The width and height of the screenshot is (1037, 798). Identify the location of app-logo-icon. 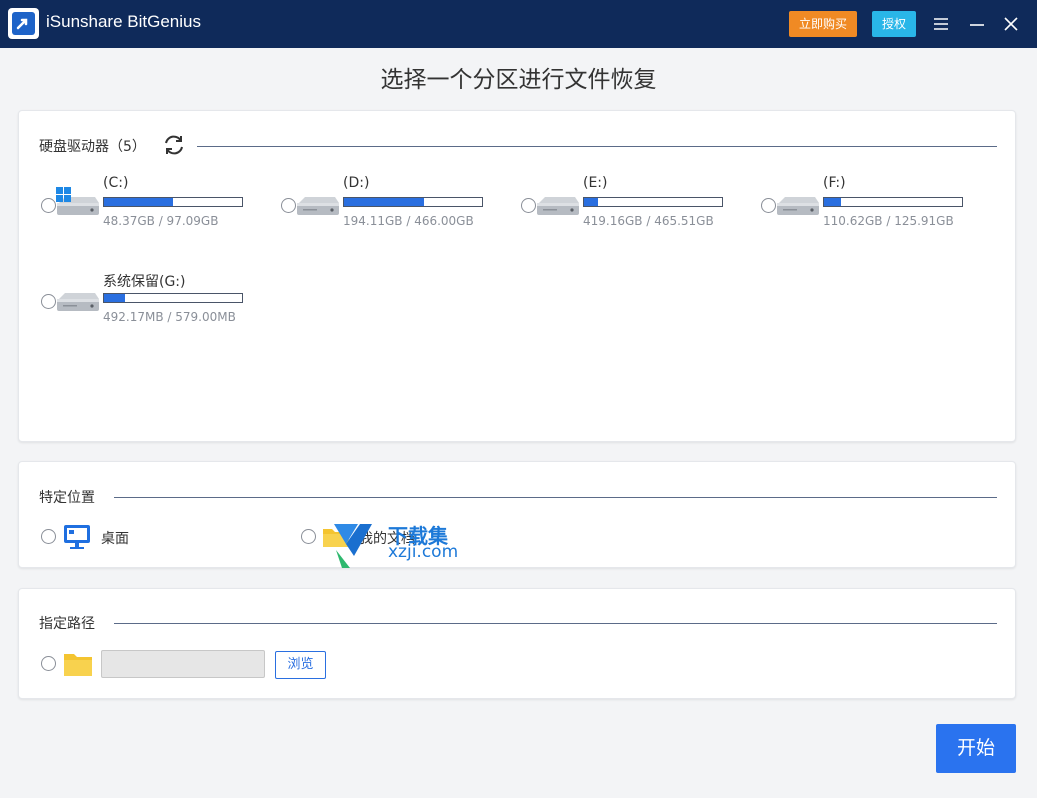
(23, 23).